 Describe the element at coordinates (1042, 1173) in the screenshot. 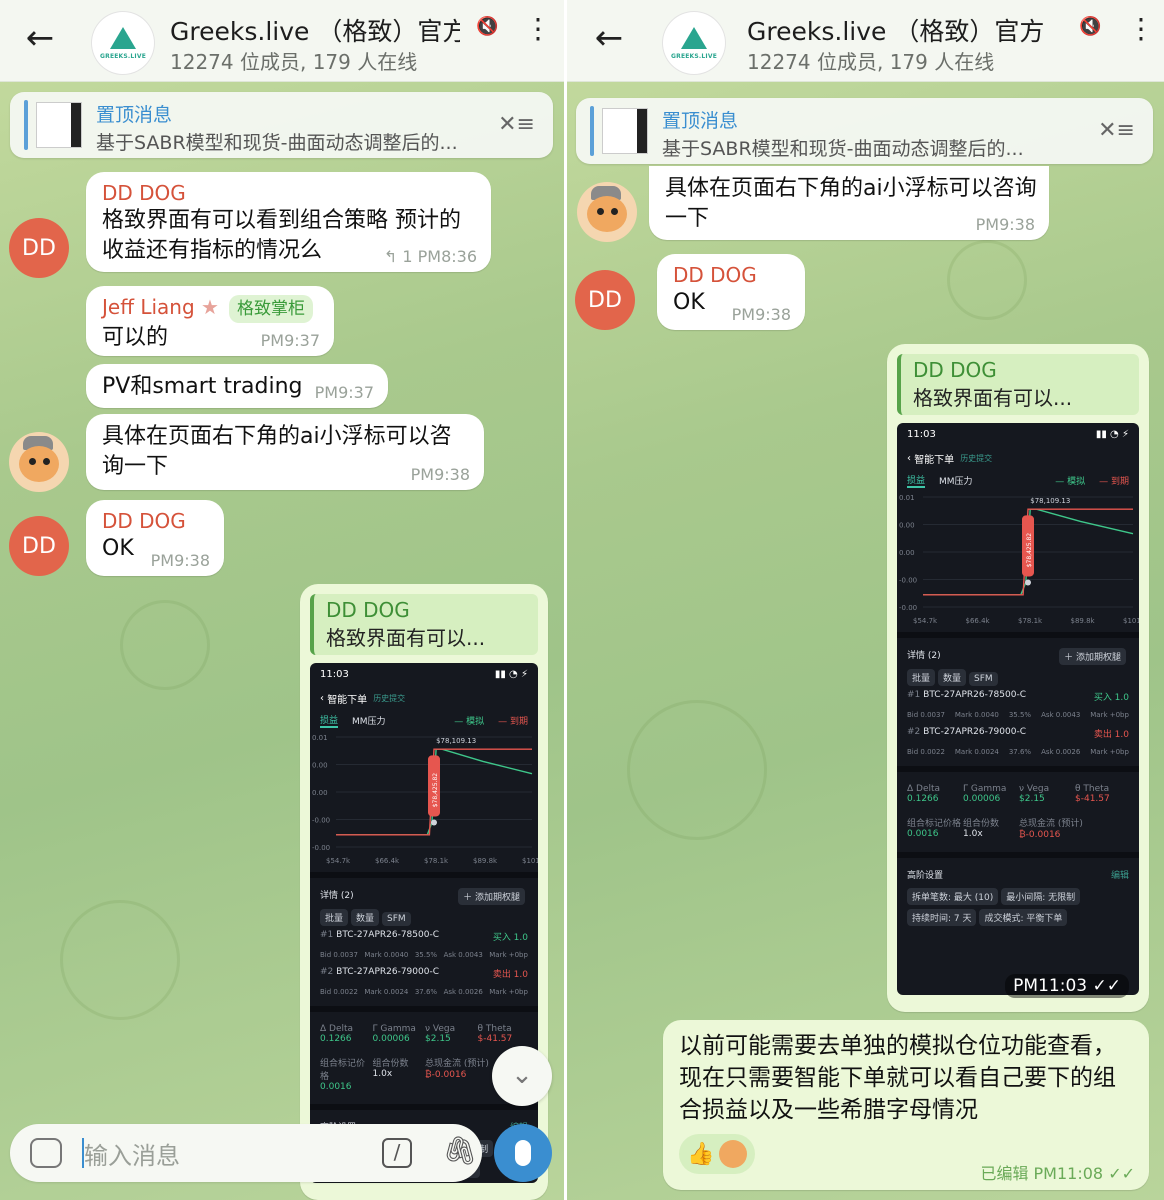

I see `edited-time: 已编辑 PM11:08` at that location.